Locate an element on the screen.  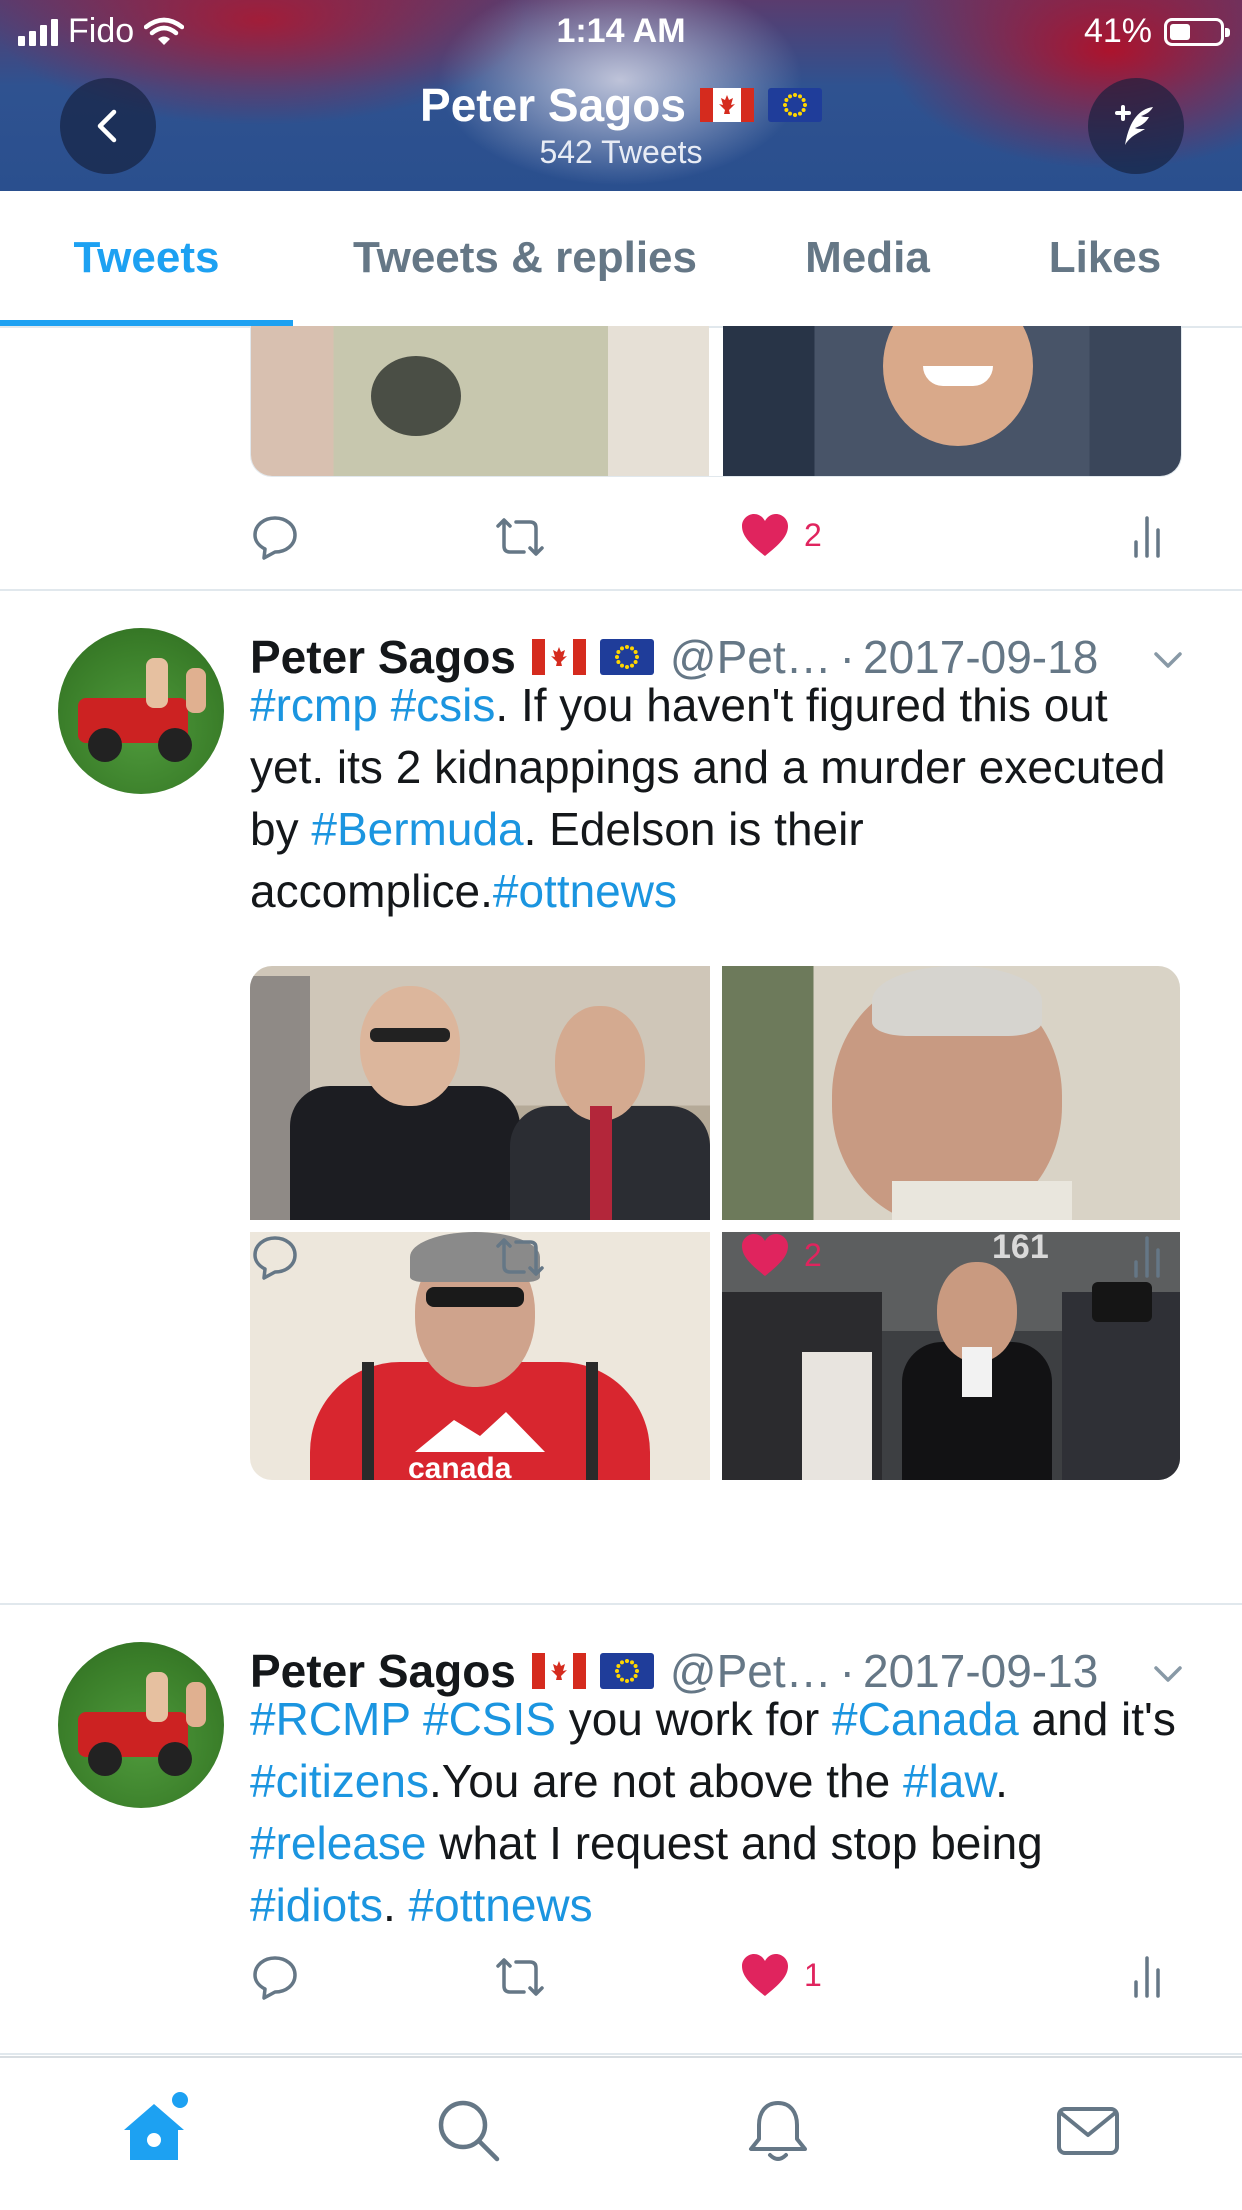
like-button: 1 is located at coordinates (781, 1975).